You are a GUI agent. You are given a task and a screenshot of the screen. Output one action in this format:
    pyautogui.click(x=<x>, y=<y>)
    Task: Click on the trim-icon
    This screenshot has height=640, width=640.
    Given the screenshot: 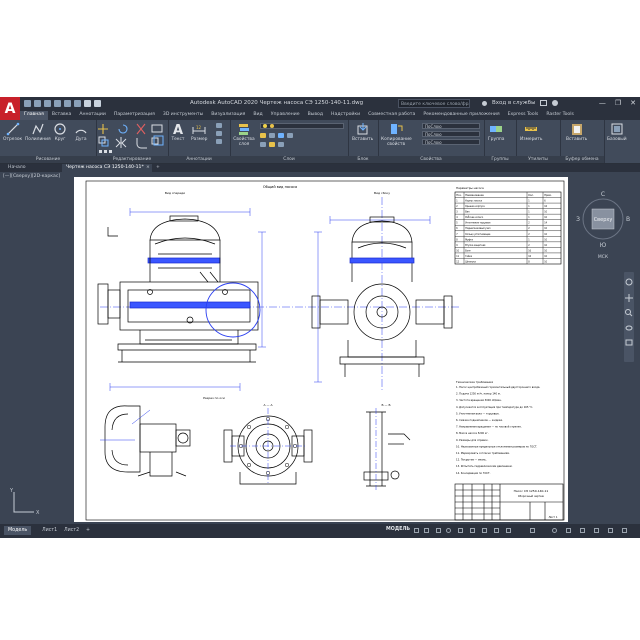 What is the action you would take?
    pyautogui.click(x=141, y=129)
    